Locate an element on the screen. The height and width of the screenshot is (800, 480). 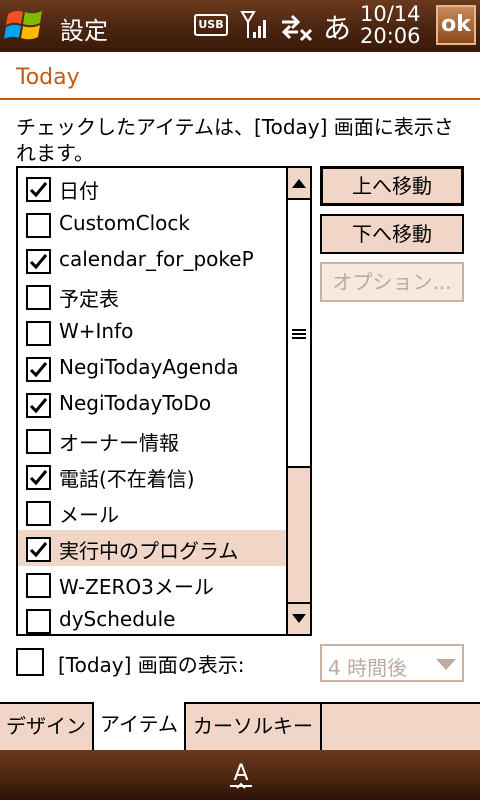
clock: 10/14 20:06 is located at coordinates (396, 25).